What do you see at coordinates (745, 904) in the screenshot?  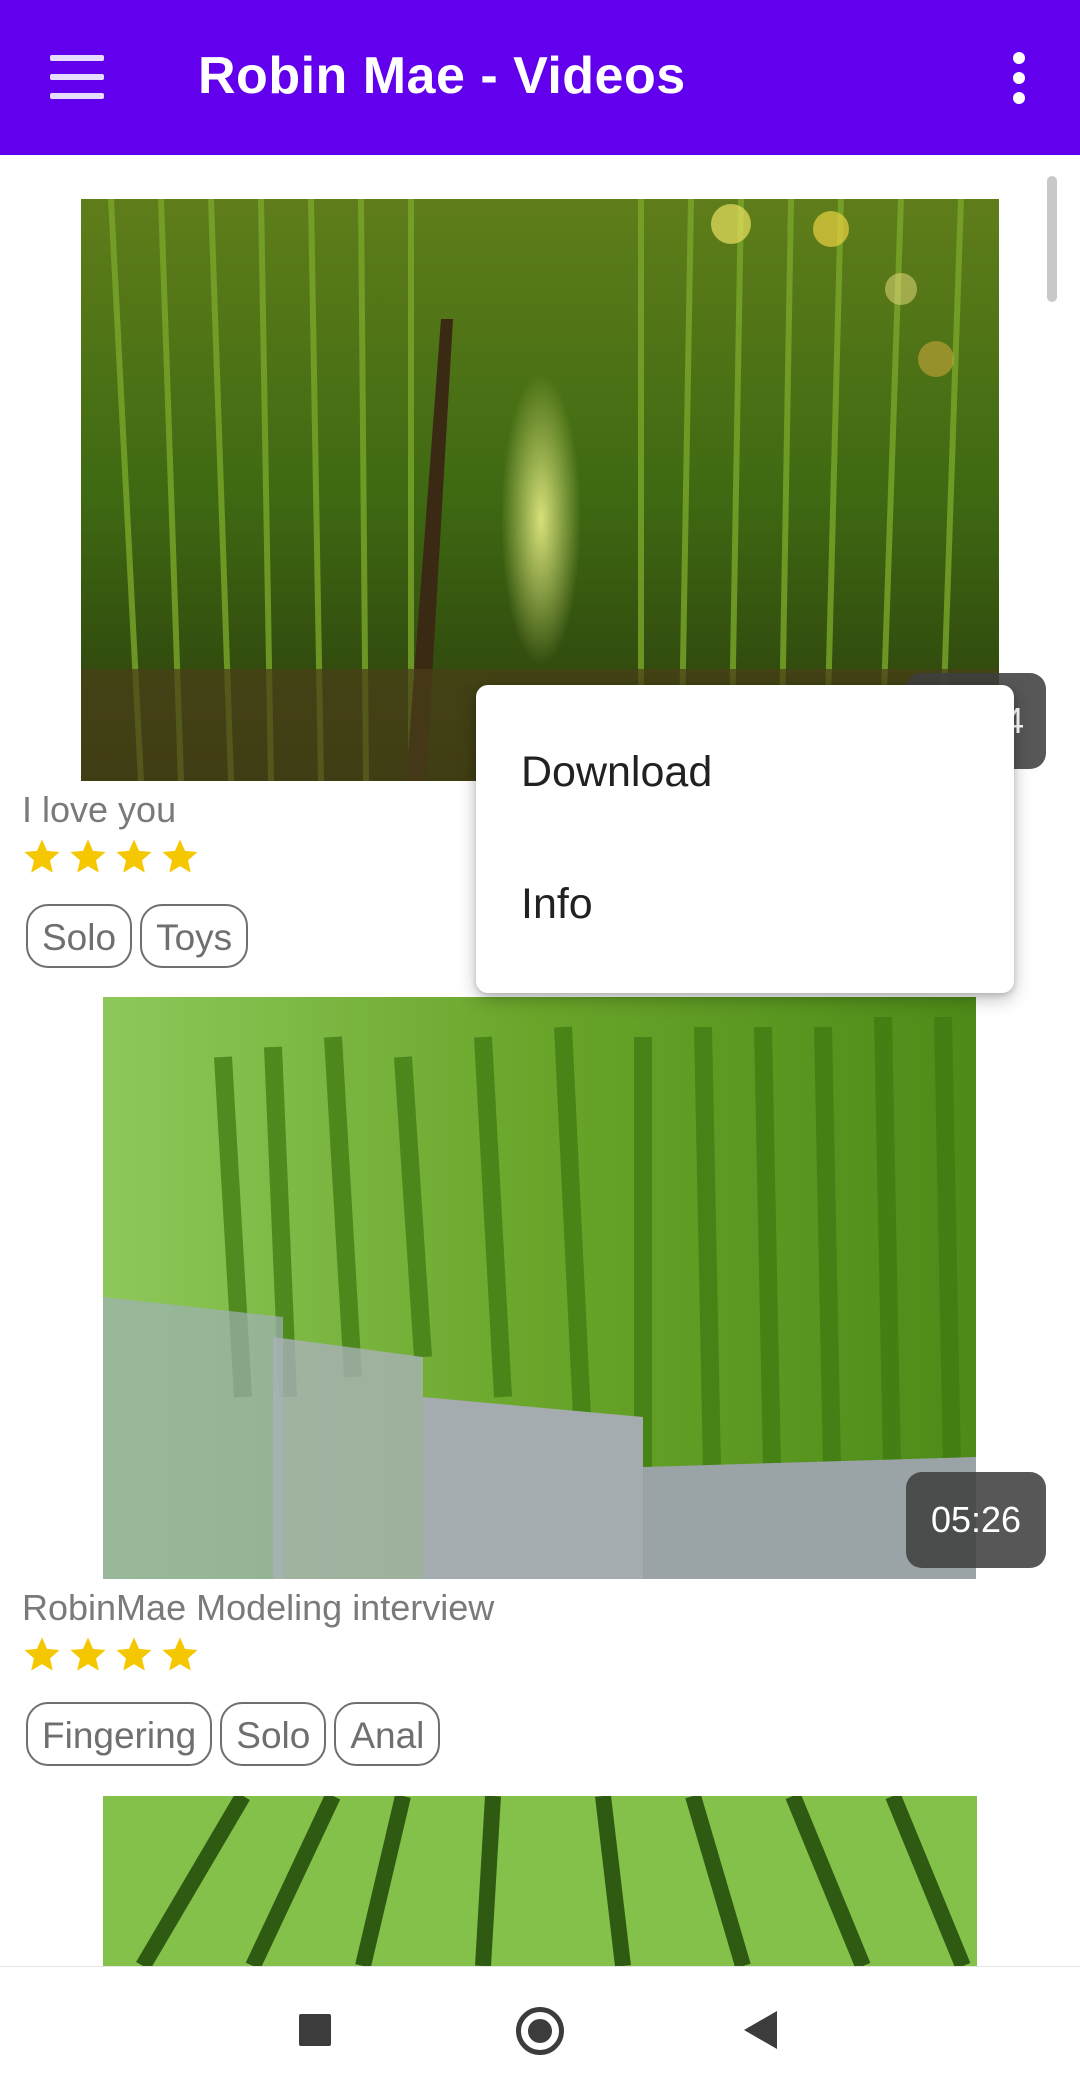 I see `menu-item-info: Info` at bounding box center [745, 904].